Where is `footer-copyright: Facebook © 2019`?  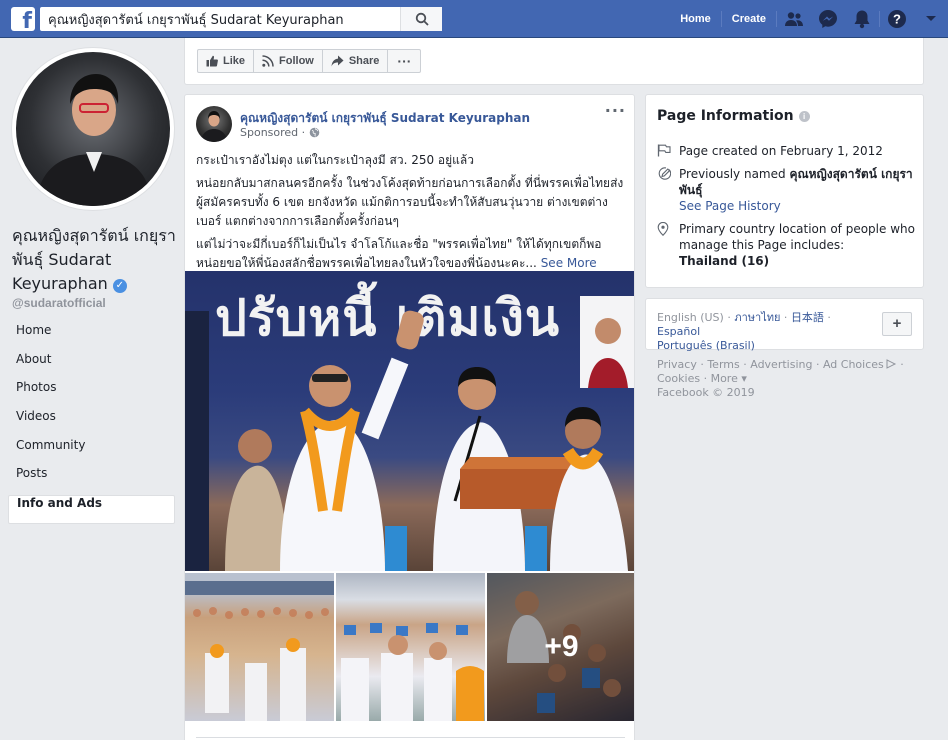 footer-copyright: Facebook © 2019 is located at coordinates (706, 392).